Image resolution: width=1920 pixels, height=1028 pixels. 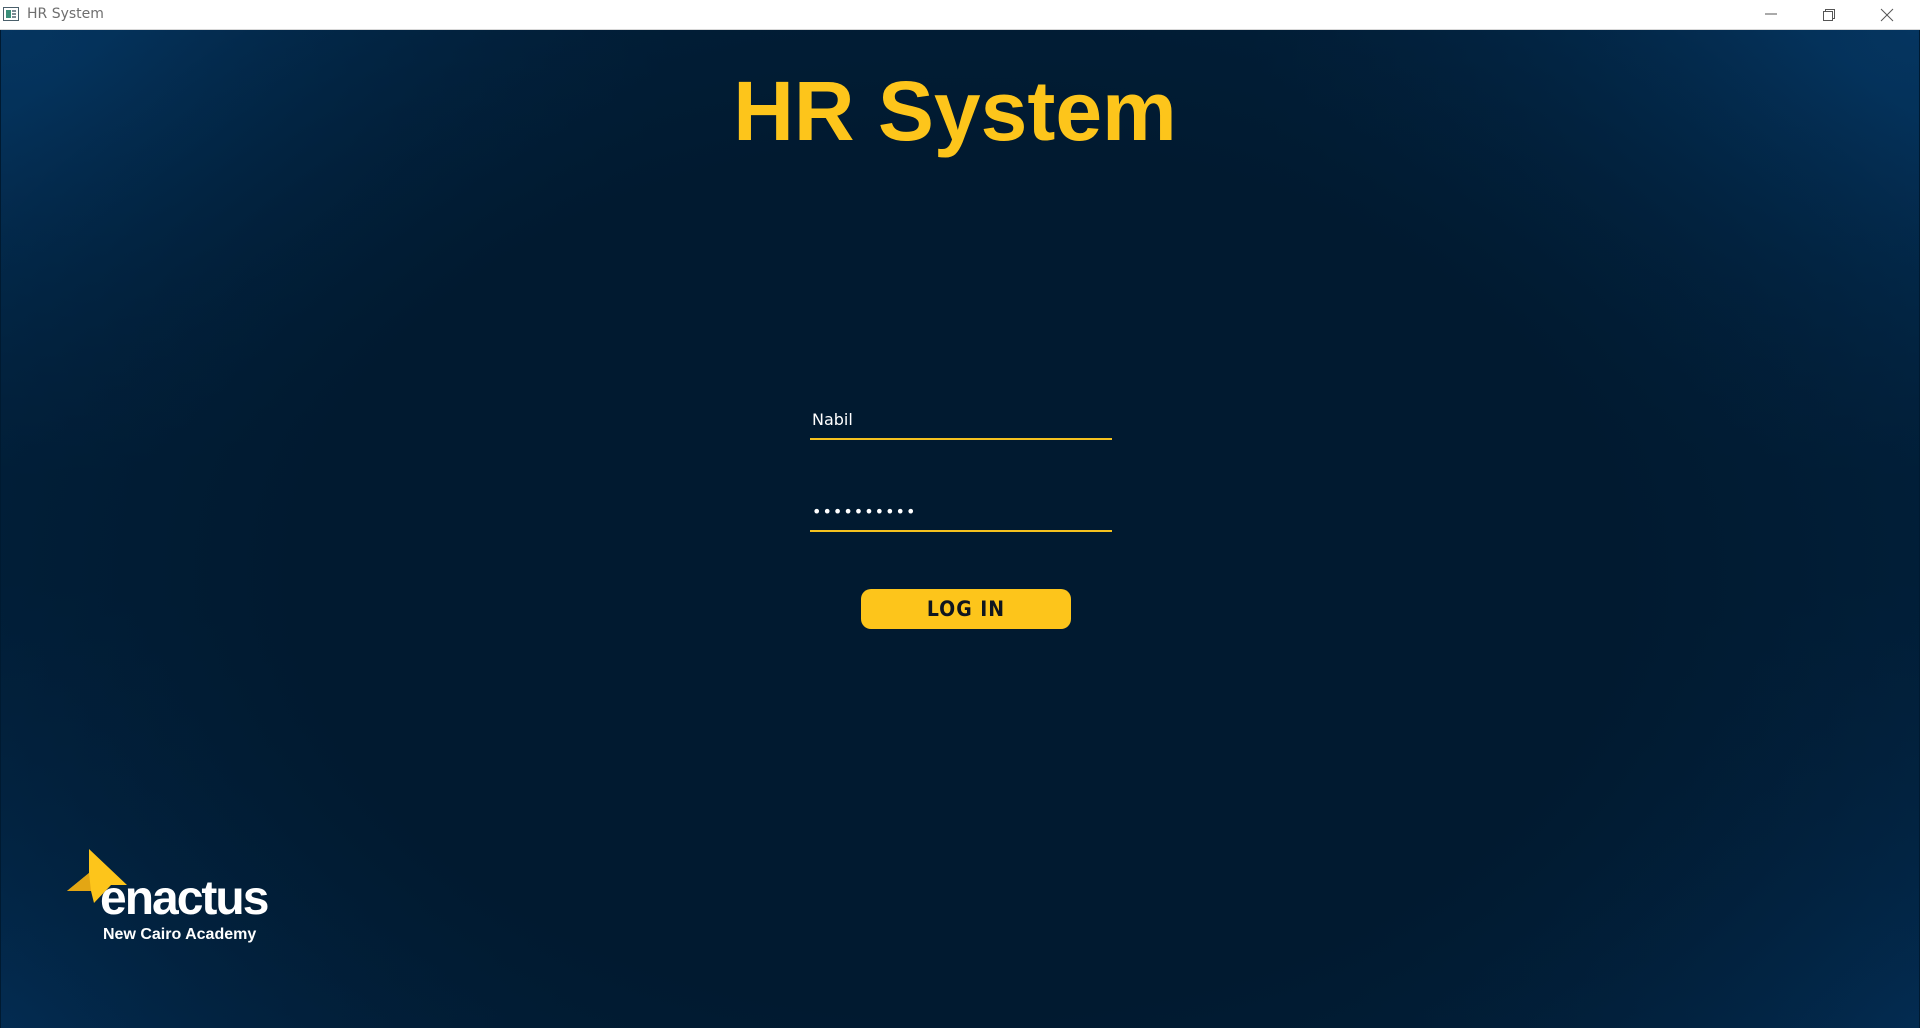 I want to click on minimize-button, so click(x=1771, y=14).